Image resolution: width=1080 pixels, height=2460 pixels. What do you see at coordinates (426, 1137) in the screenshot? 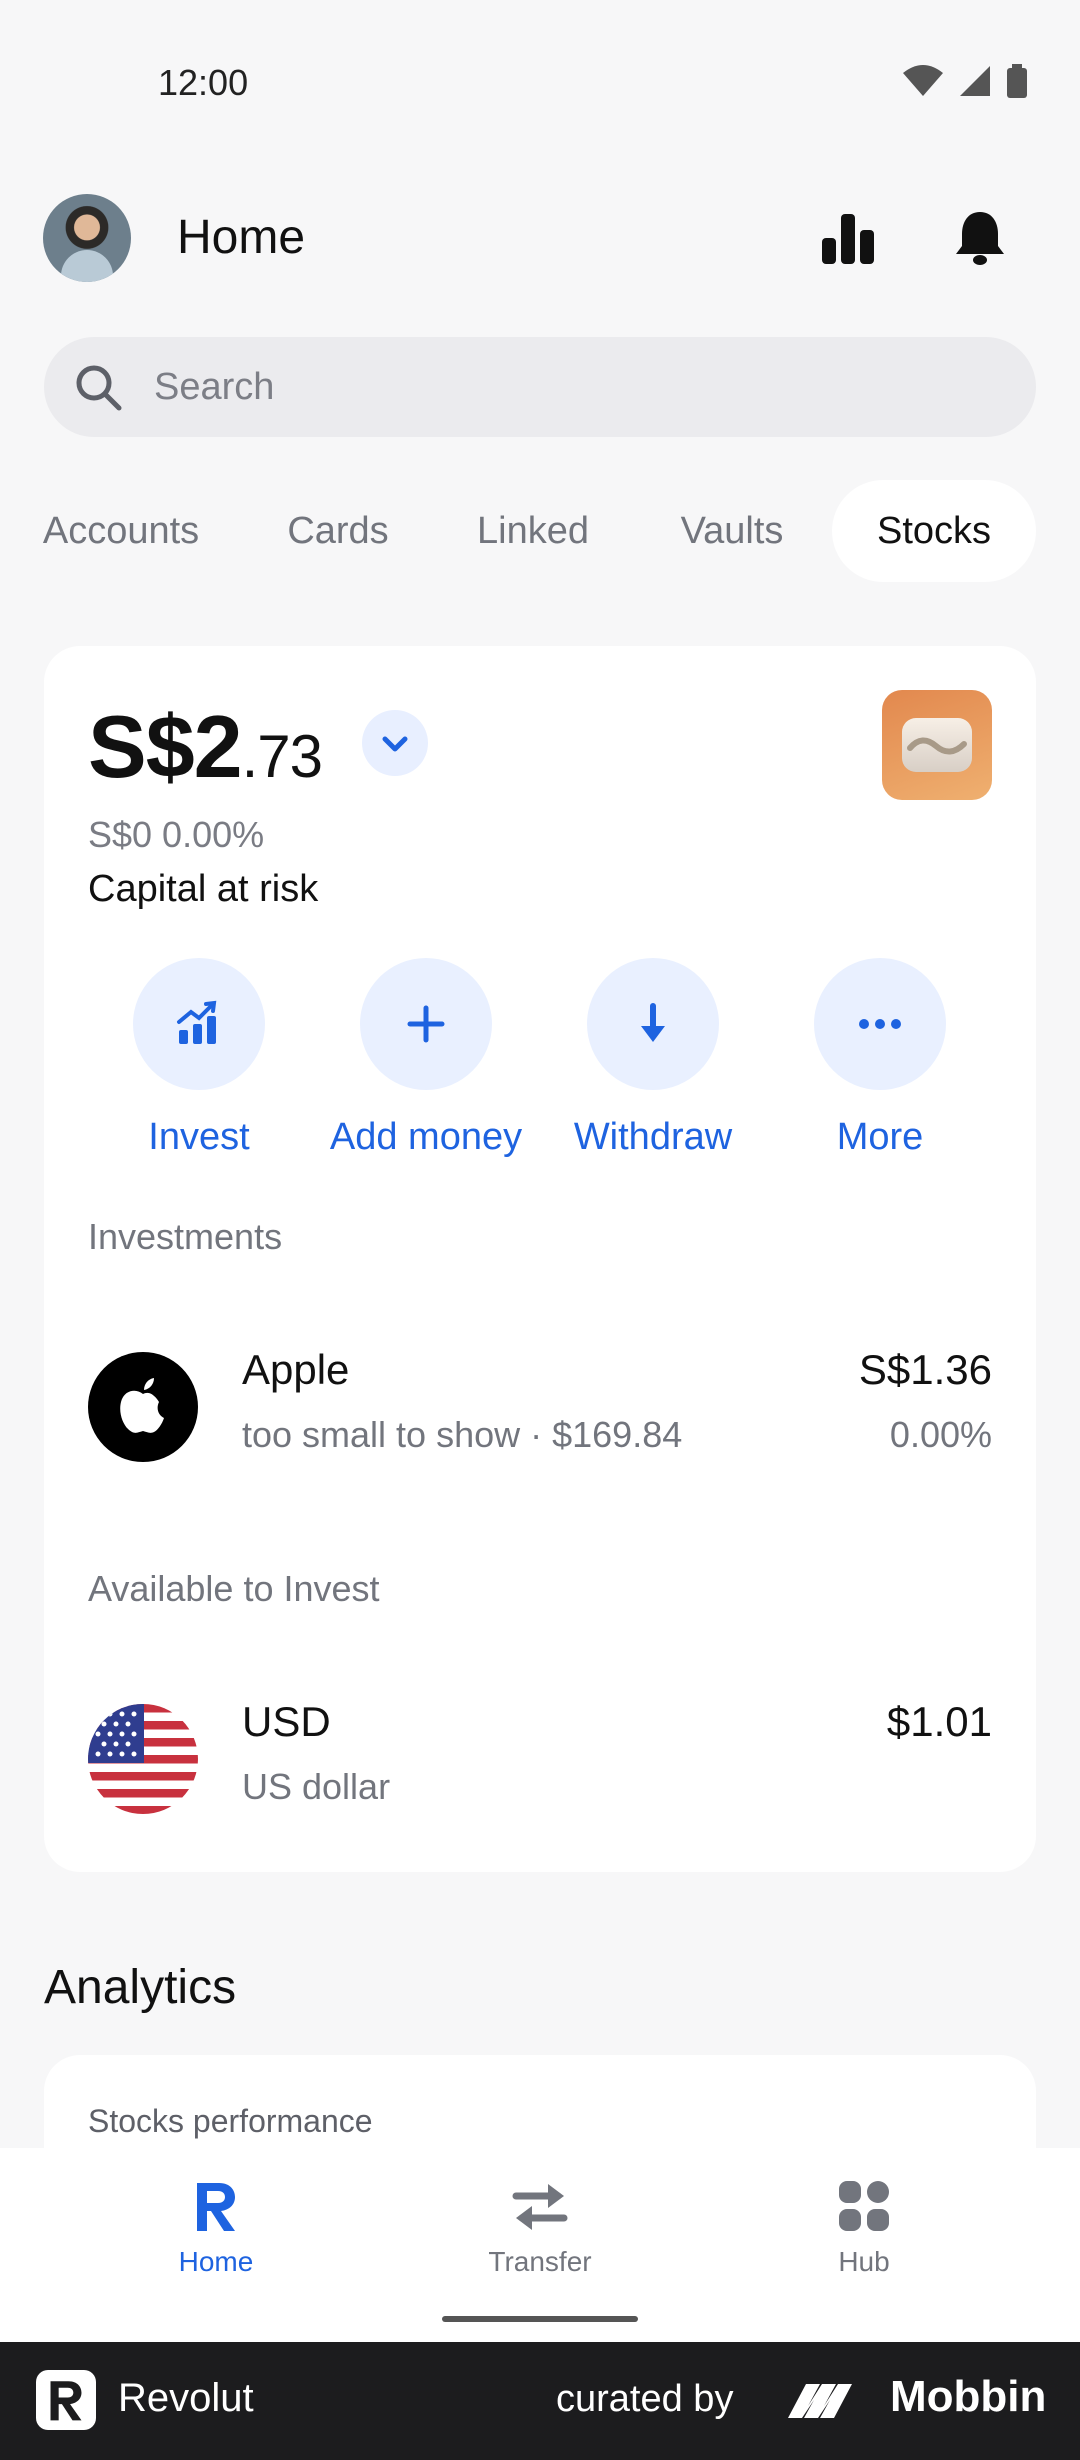
I see `add-money-label: Add money` at bounding box center [426, 1137].